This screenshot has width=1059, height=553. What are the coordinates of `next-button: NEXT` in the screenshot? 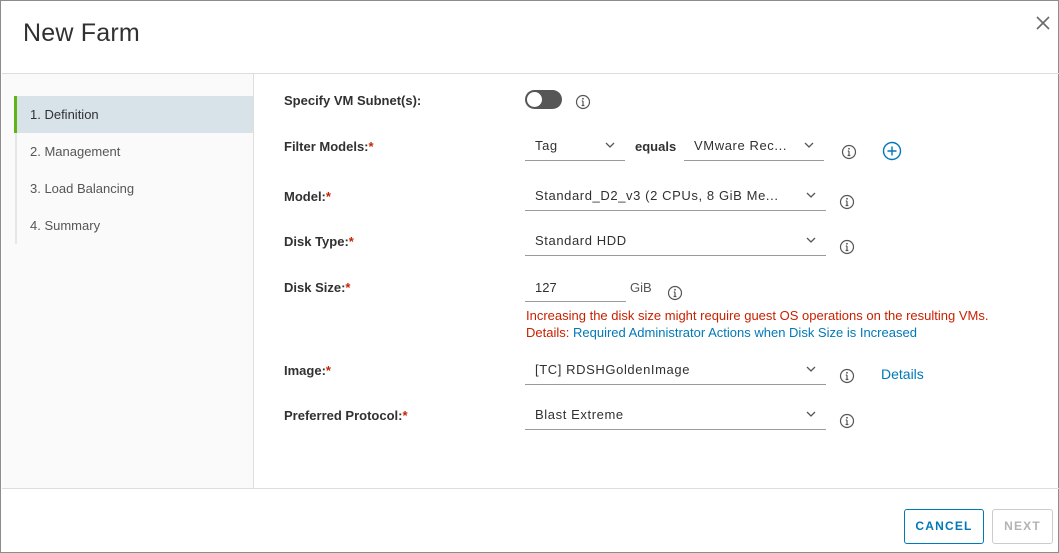 It's located at (1022, 526).